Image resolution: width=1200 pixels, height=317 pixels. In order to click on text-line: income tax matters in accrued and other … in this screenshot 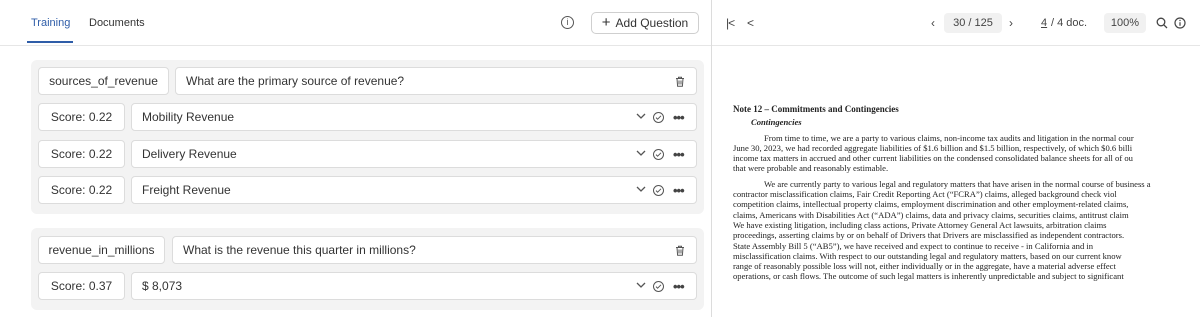, I will do `click(933, 158)`.